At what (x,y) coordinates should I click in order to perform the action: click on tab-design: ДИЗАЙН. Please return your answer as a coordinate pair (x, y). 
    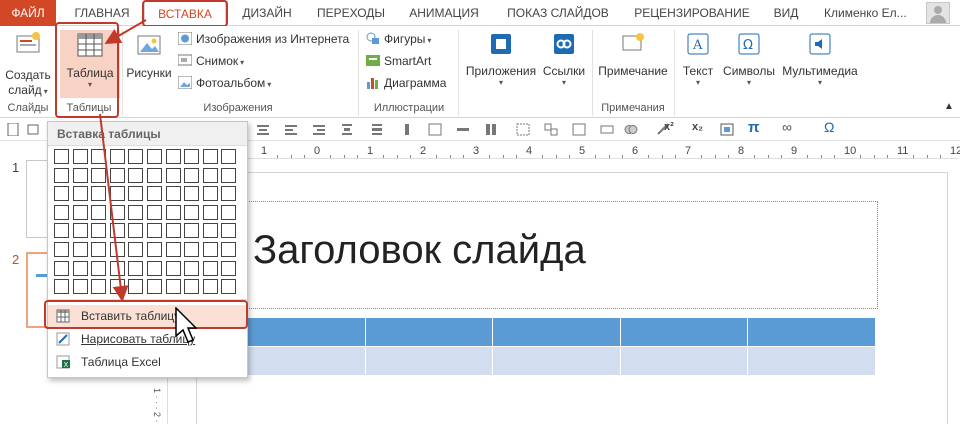
    Looking at the image, I should click on (267, 13).